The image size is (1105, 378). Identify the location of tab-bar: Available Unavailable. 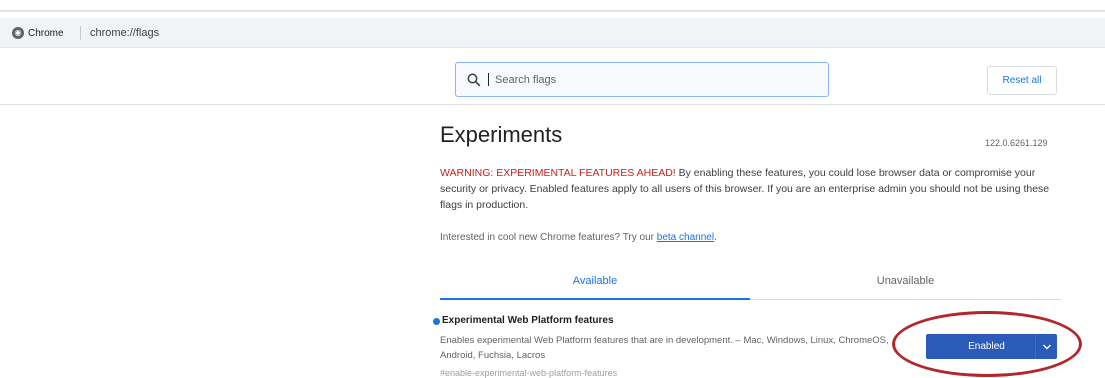
(750, 281).